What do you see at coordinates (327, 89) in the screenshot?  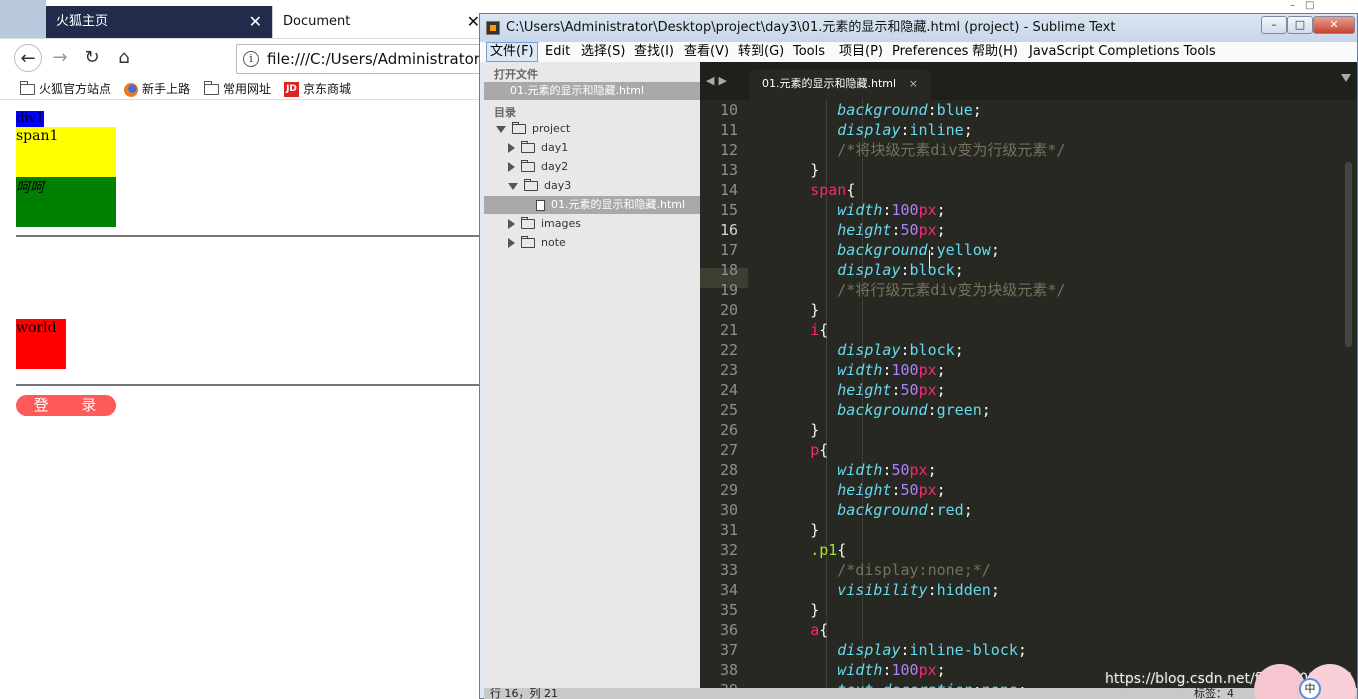 I see `bookmark-label: 京东商城` at bounding box center [327, 89].